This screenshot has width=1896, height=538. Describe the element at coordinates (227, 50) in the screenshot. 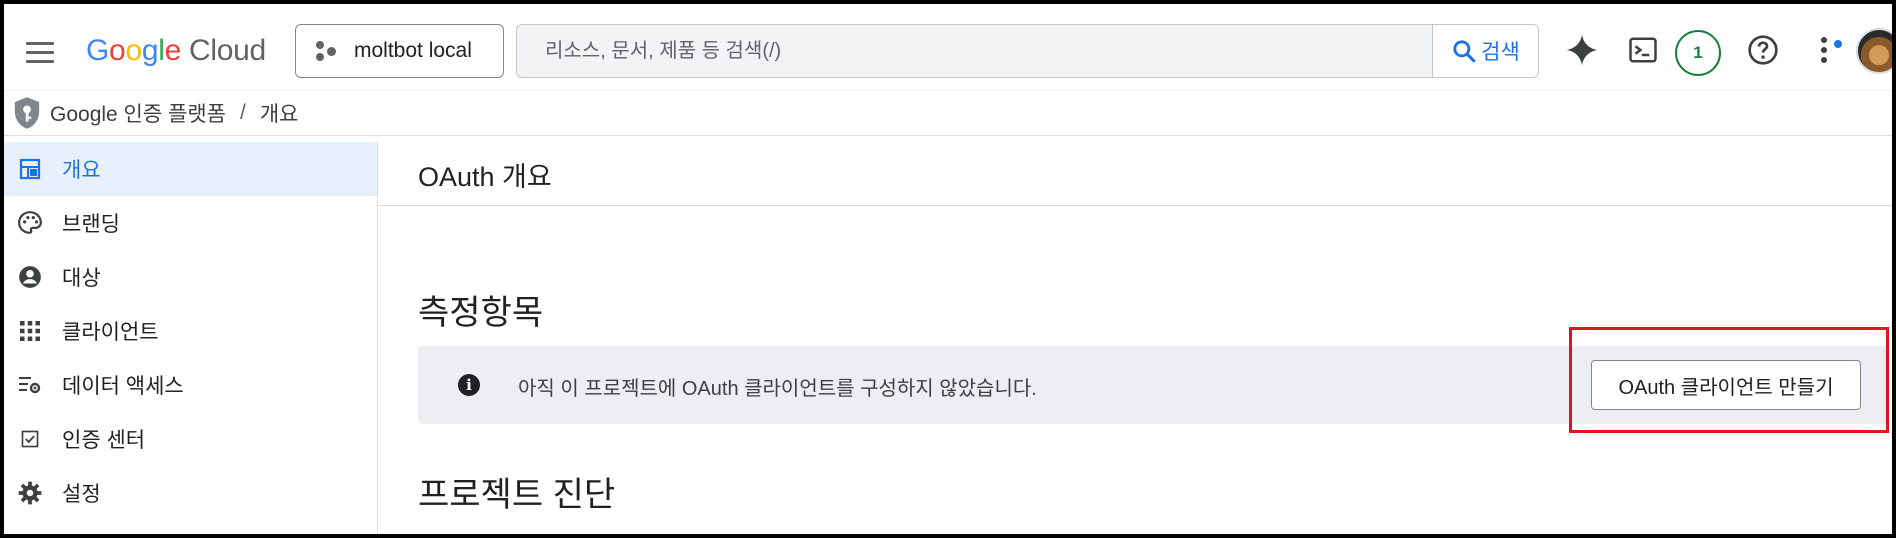

I see `logo-cloud-text: Cloud` at that location.